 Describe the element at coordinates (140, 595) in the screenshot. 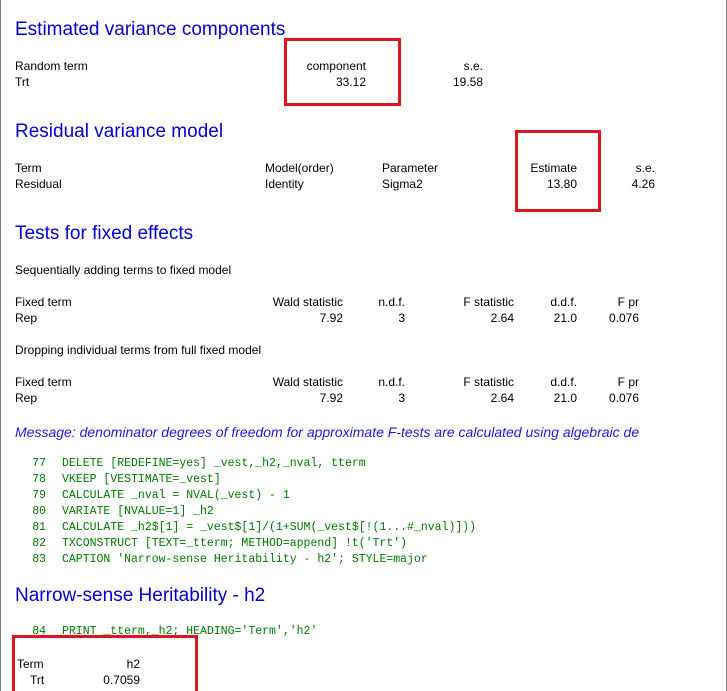

I see `heritability-heading: Narrow-sense Heritability - h2` at that location.